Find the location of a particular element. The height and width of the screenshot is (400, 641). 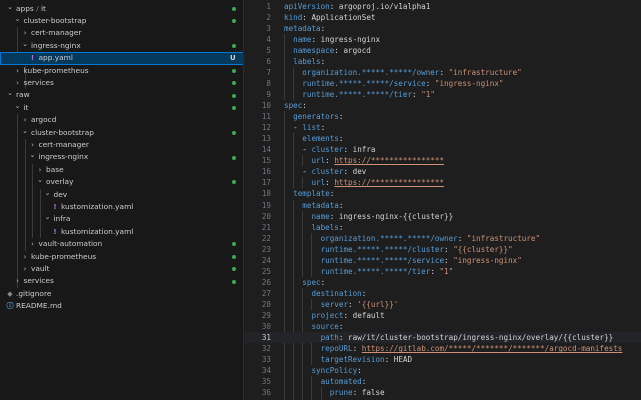

code-line: 13 elements: is located at coordinates (443, 138).